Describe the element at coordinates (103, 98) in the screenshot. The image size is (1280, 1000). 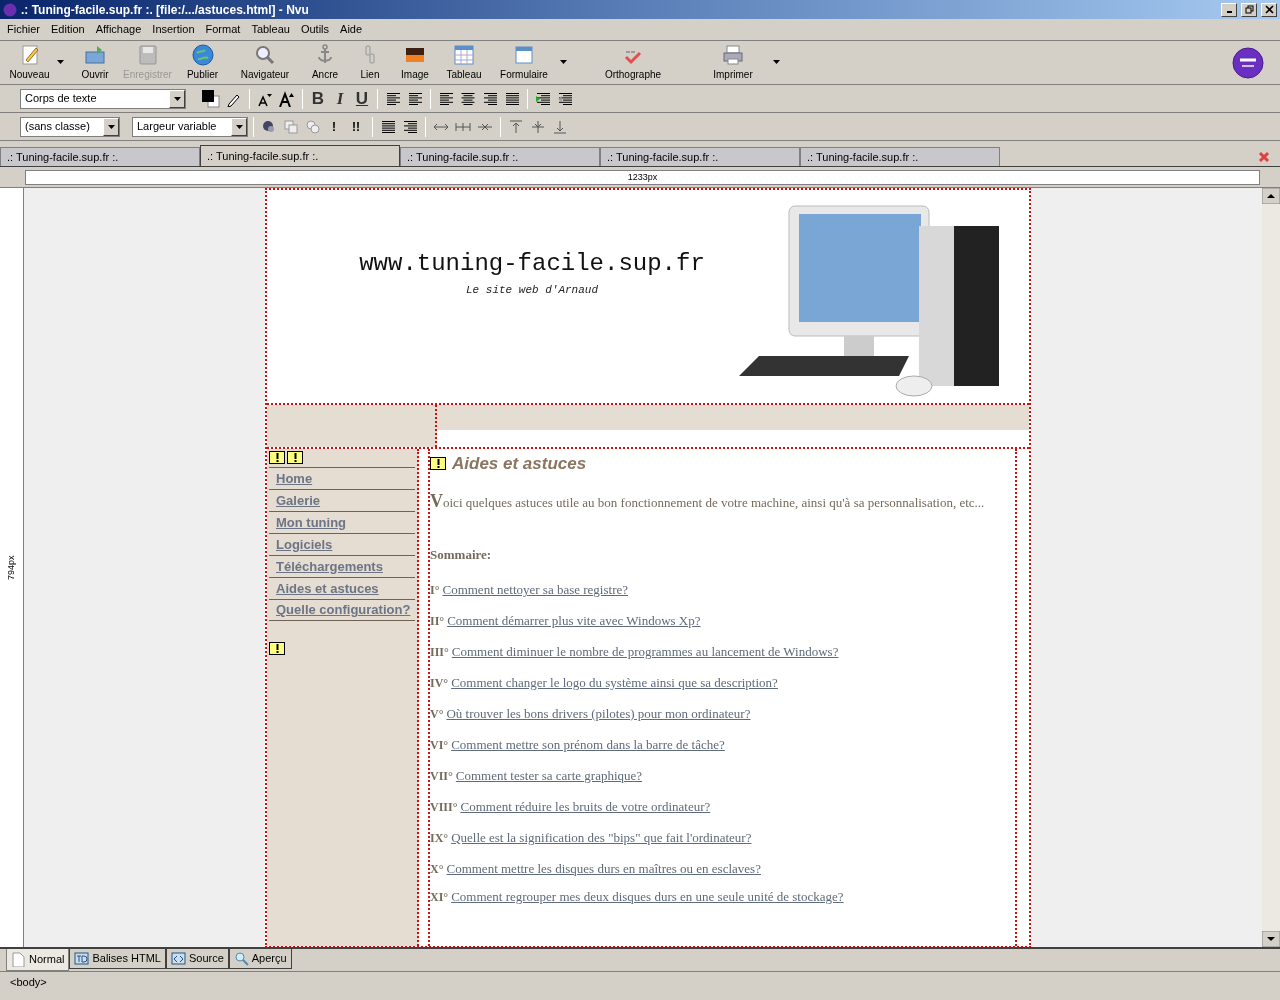
I see `dropdown-field: Corps de texte` at that location.